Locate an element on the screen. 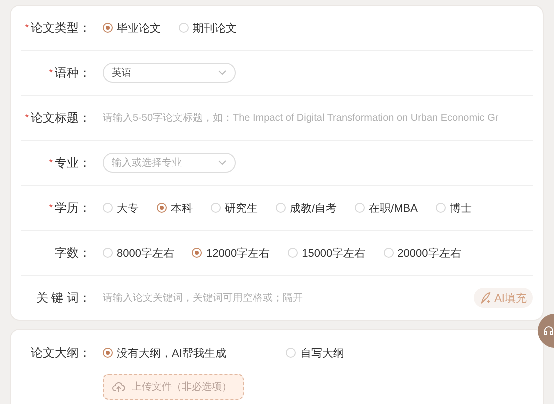 Image resolution: width=554 pixels, height=404 pixels. option-label: 本科 is located at coordinates (182, 208).